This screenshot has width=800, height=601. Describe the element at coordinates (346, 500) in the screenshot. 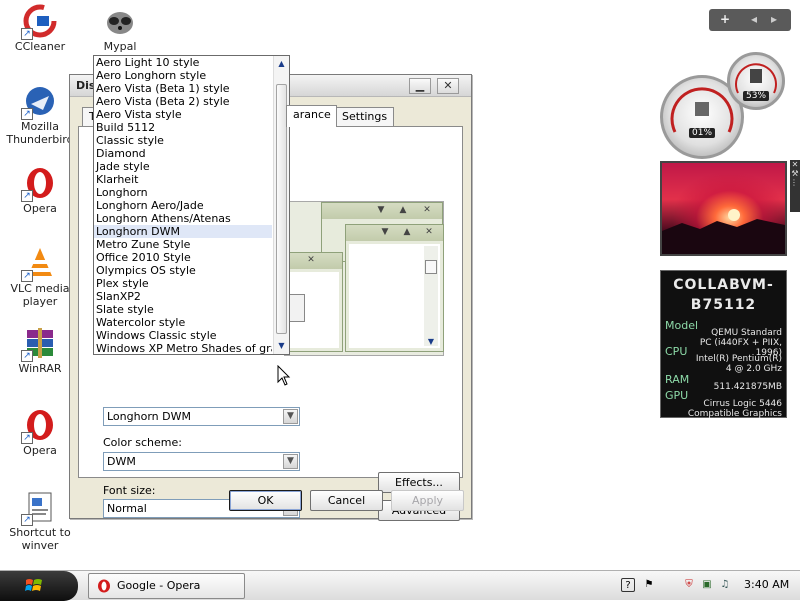

I see `cancel-button: Cancel` at that location.